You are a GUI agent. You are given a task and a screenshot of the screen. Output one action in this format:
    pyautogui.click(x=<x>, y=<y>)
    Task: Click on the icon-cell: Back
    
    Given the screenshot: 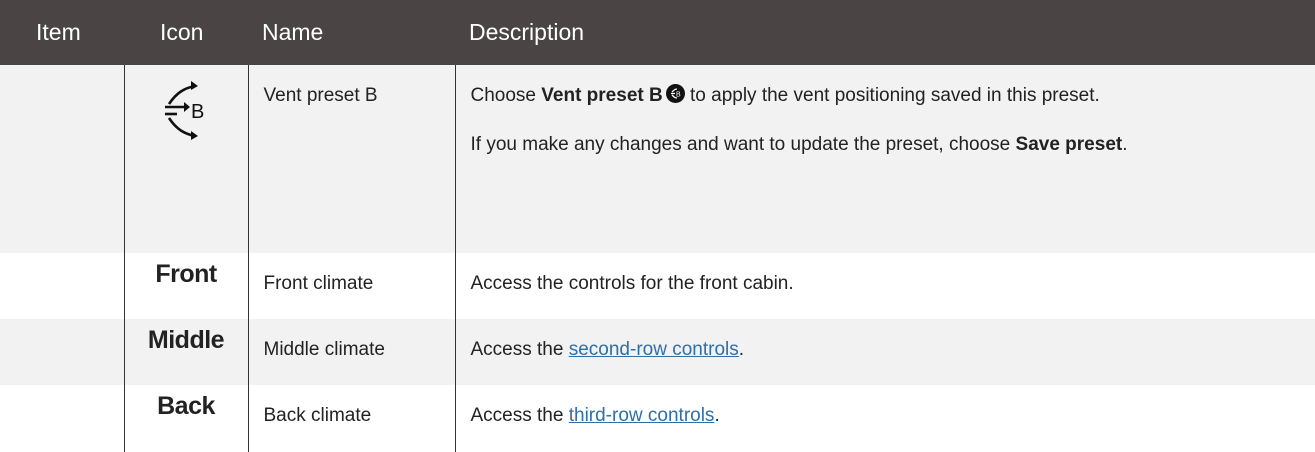 What is the action you would take?
    pyautogui.click(x=185, y=418)
    